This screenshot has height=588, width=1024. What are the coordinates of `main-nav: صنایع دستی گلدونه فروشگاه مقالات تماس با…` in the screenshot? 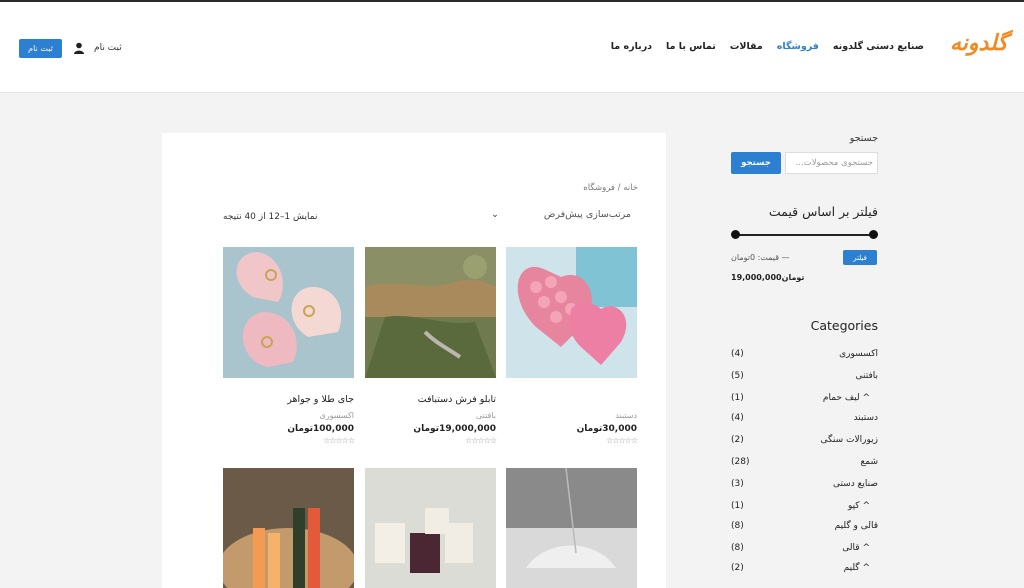 It's located at (767, 46).